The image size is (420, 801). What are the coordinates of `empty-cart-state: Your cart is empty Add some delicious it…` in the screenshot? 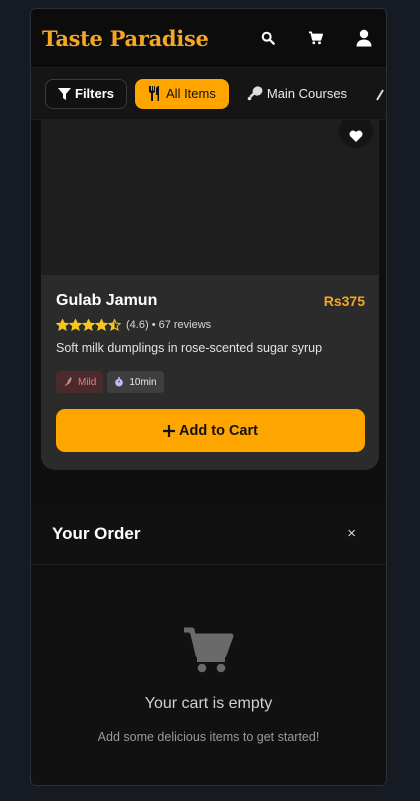 It's located at (208, 685).